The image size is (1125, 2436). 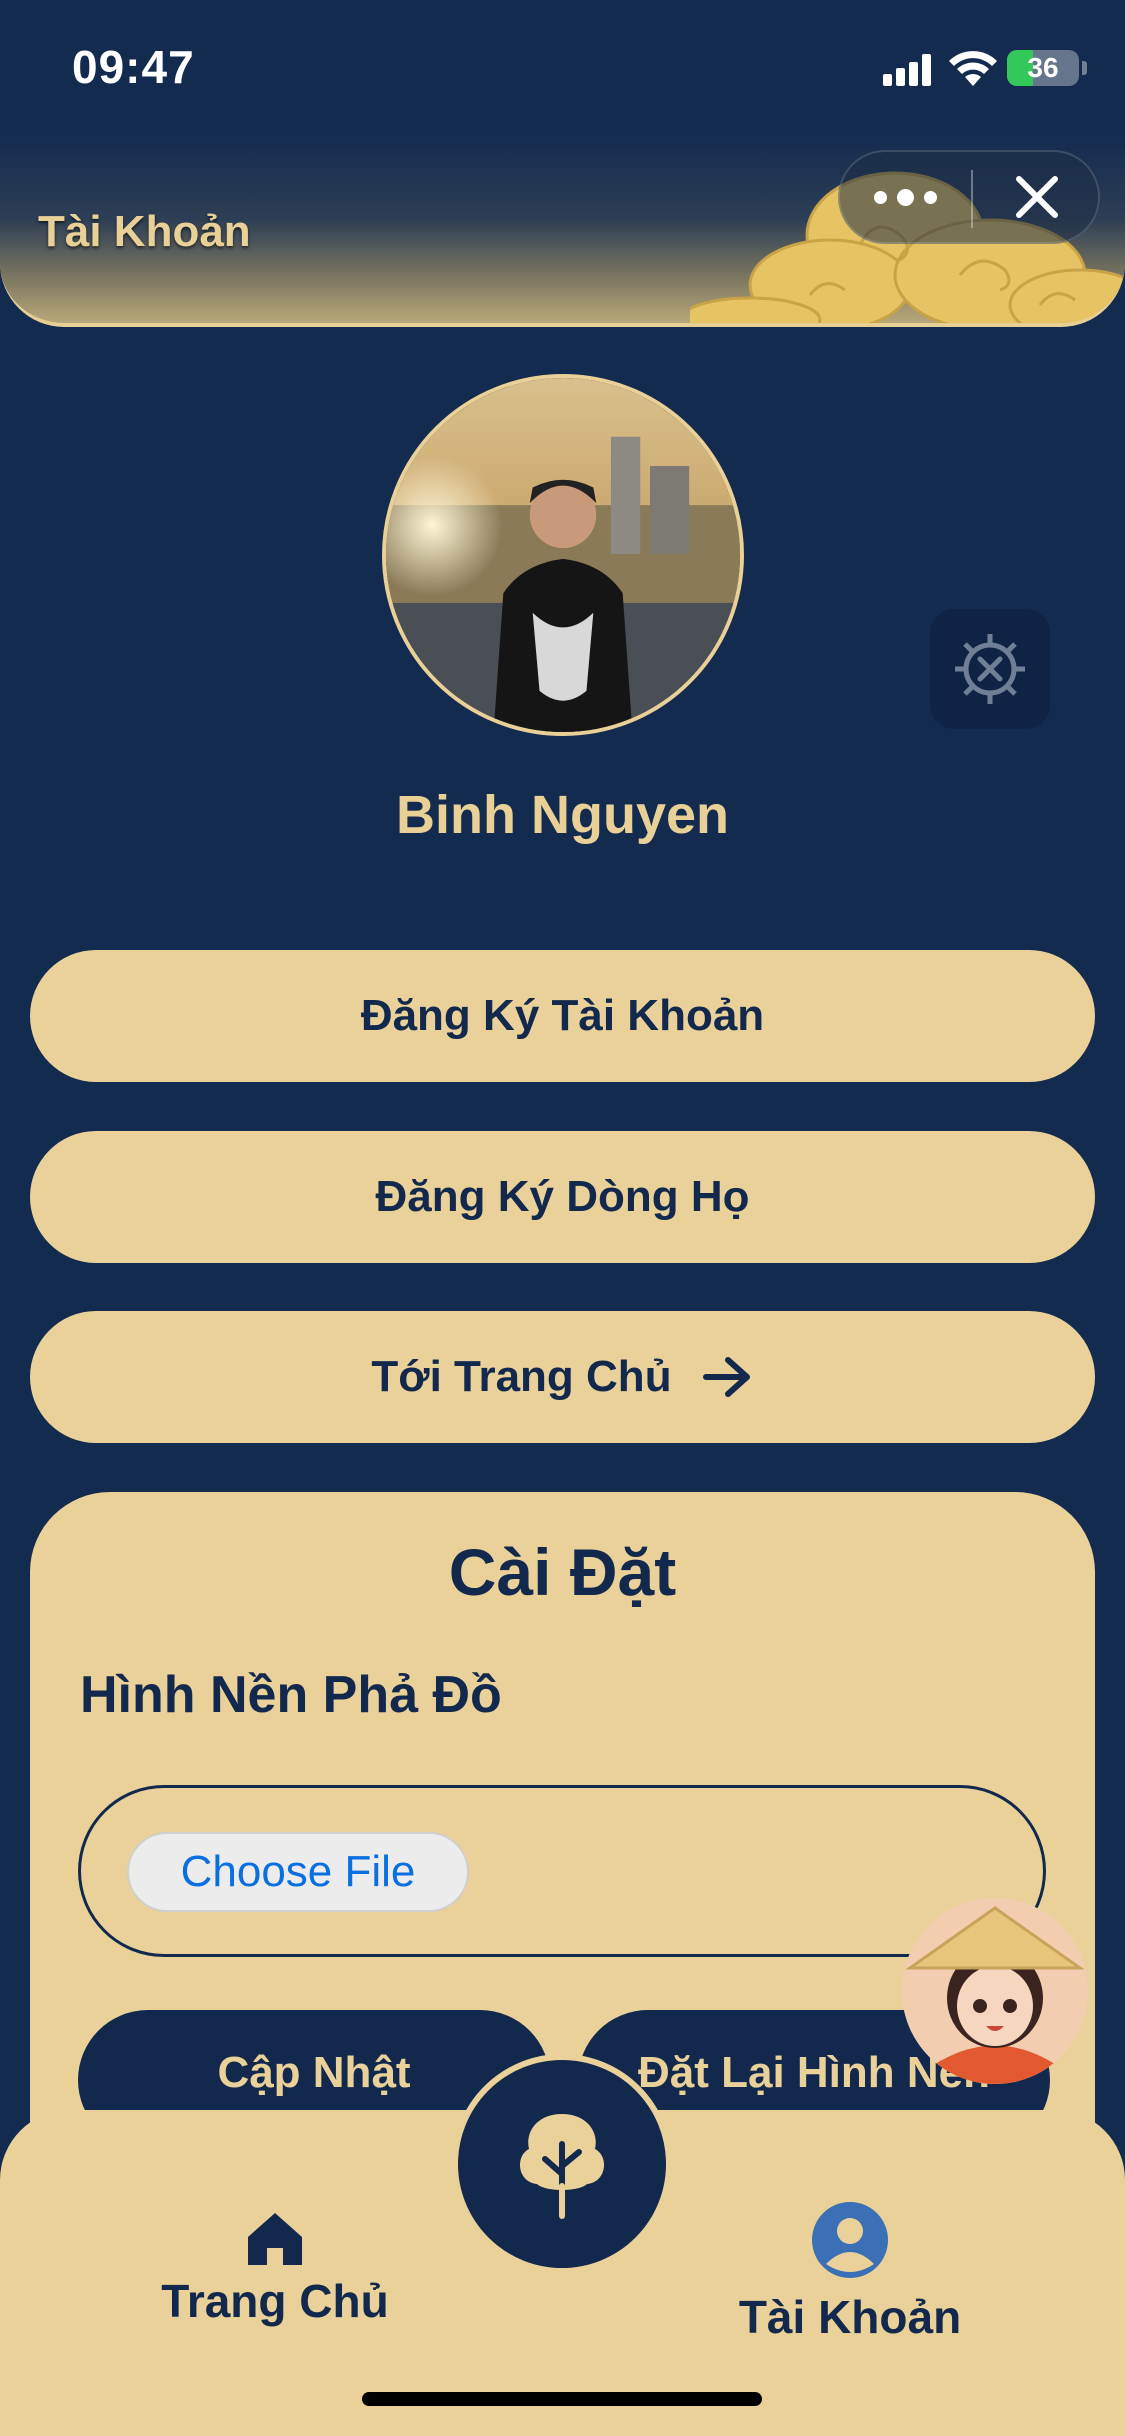 I want to click on girl-conical-hat-icon, so click(x=995, y=1991).